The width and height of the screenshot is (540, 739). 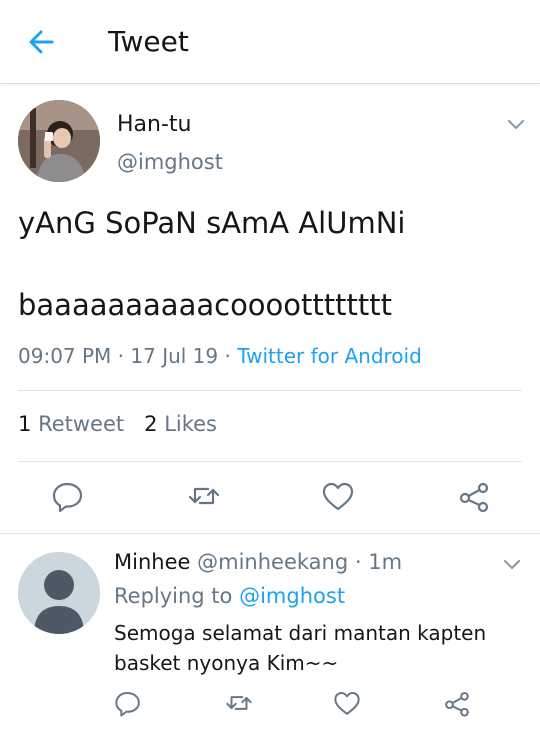 I want to click on reply-header: Minhee @minheekang · 1m, so click(x=258, y=562).